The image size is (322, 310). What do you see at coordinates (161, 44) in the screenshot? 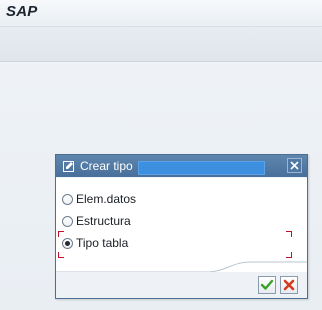
I see `toolbar` at bounding box center [161, 44].